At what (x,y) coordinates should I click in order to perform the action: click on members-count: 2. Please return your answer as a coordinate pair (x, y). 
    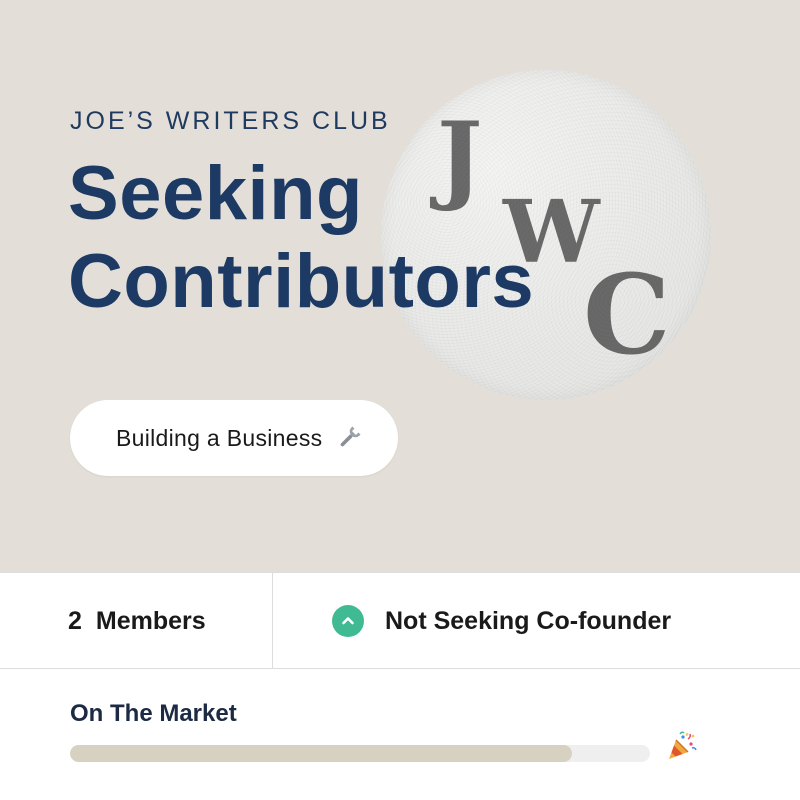
    Looking at the image, I should click on (75, 620).